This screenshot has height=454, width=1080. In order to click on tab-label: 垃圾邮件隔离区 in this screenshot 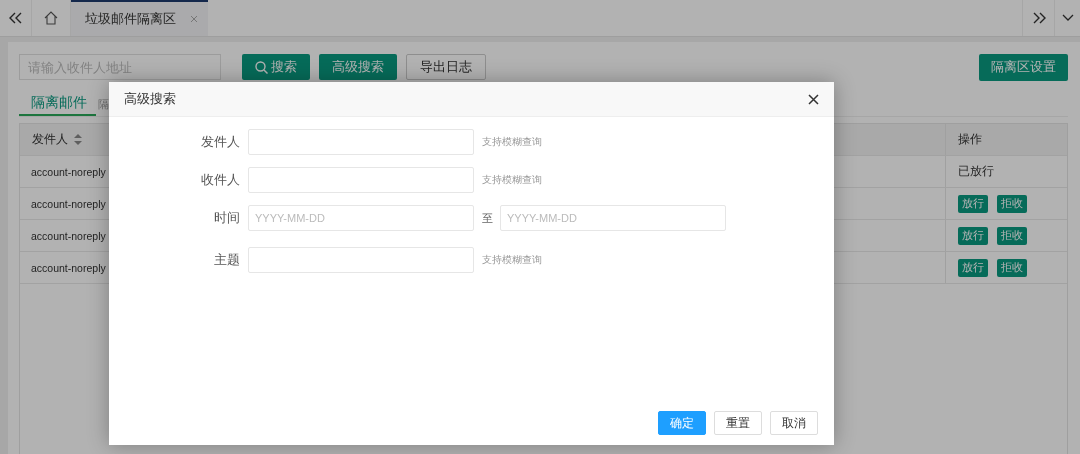, I will do `click(130, 19)`.